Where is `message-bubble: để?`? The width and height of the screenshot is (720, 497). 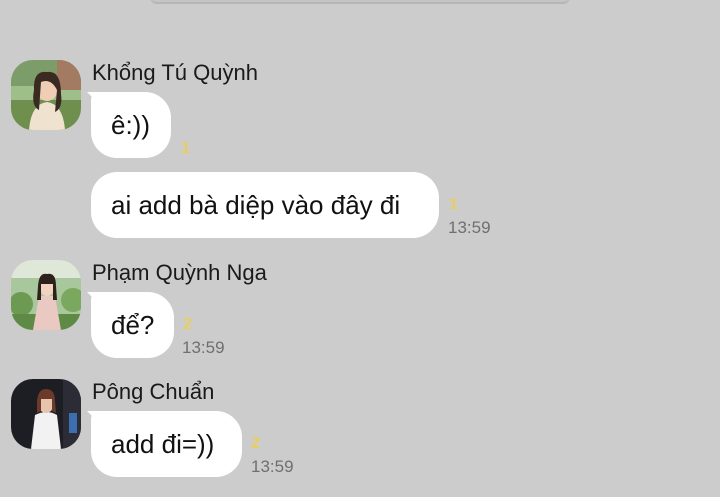 message-bubble: để? is located at coordinates (132, 325).